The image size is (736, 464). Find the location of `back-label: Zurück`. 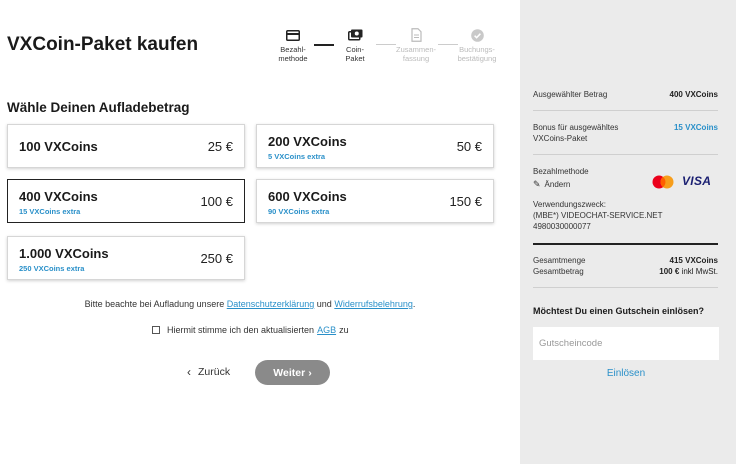

back-label: Zurück is located at coordinates (214, 372).